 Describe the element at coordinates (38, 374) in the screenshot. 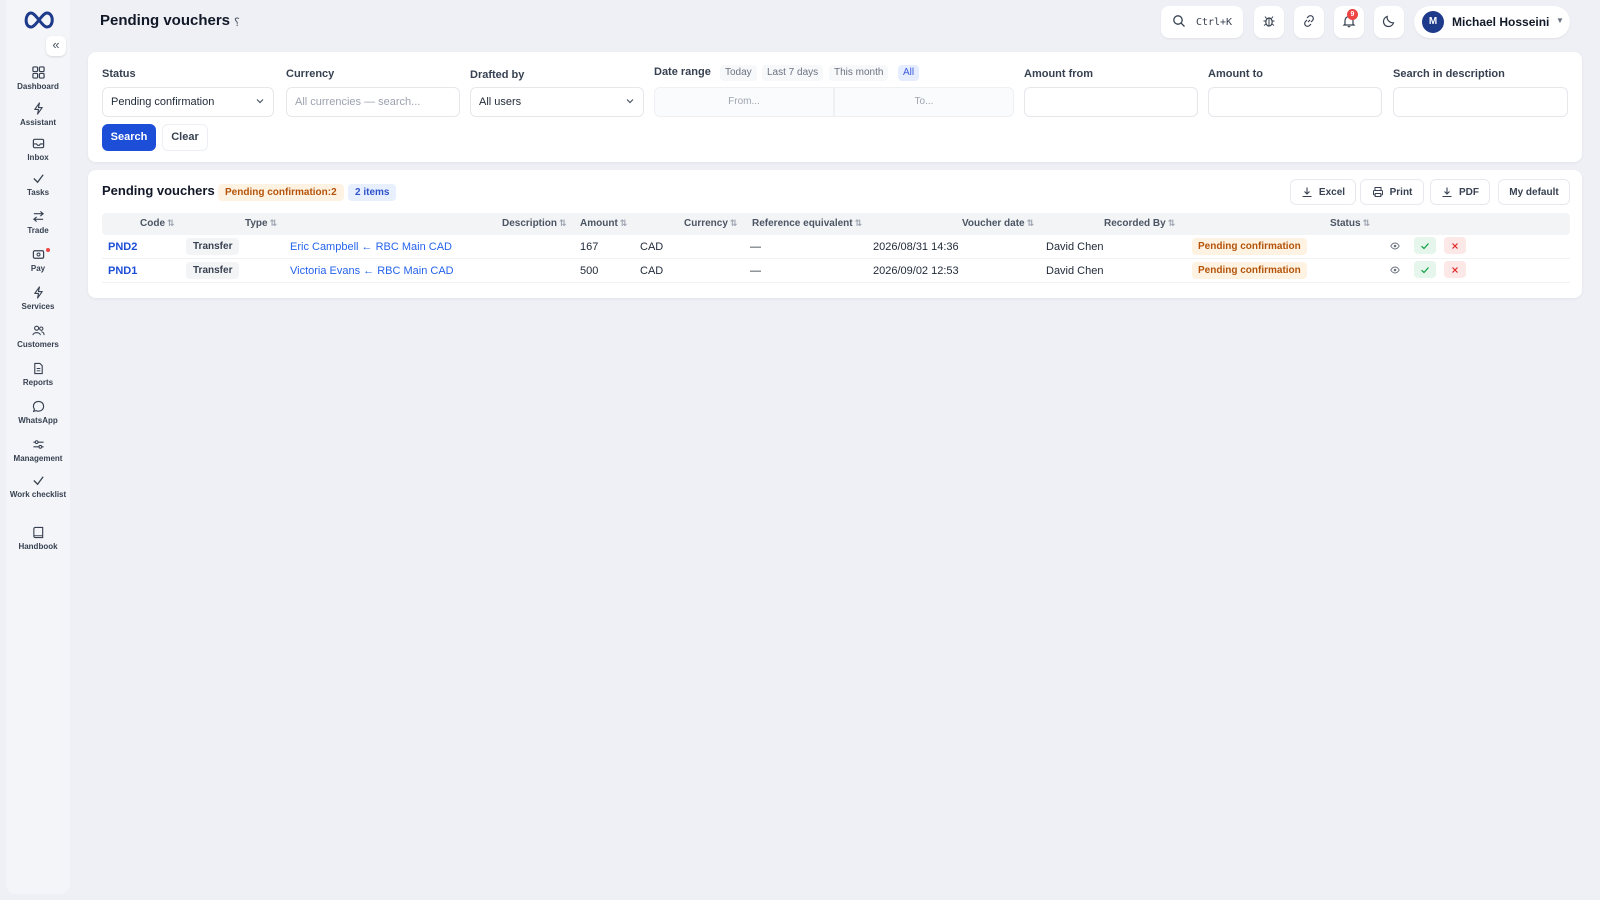

I see `sidebar-item-reports: Reports` at that location.